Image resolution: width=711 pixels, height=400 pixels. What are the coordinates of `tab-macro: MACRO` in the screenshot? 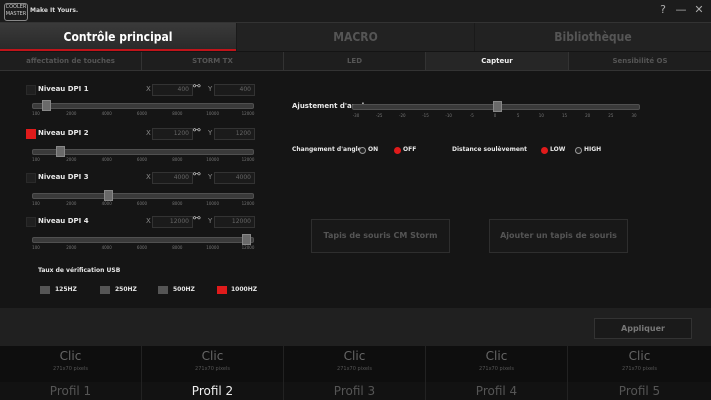 It's located at (355, 37).